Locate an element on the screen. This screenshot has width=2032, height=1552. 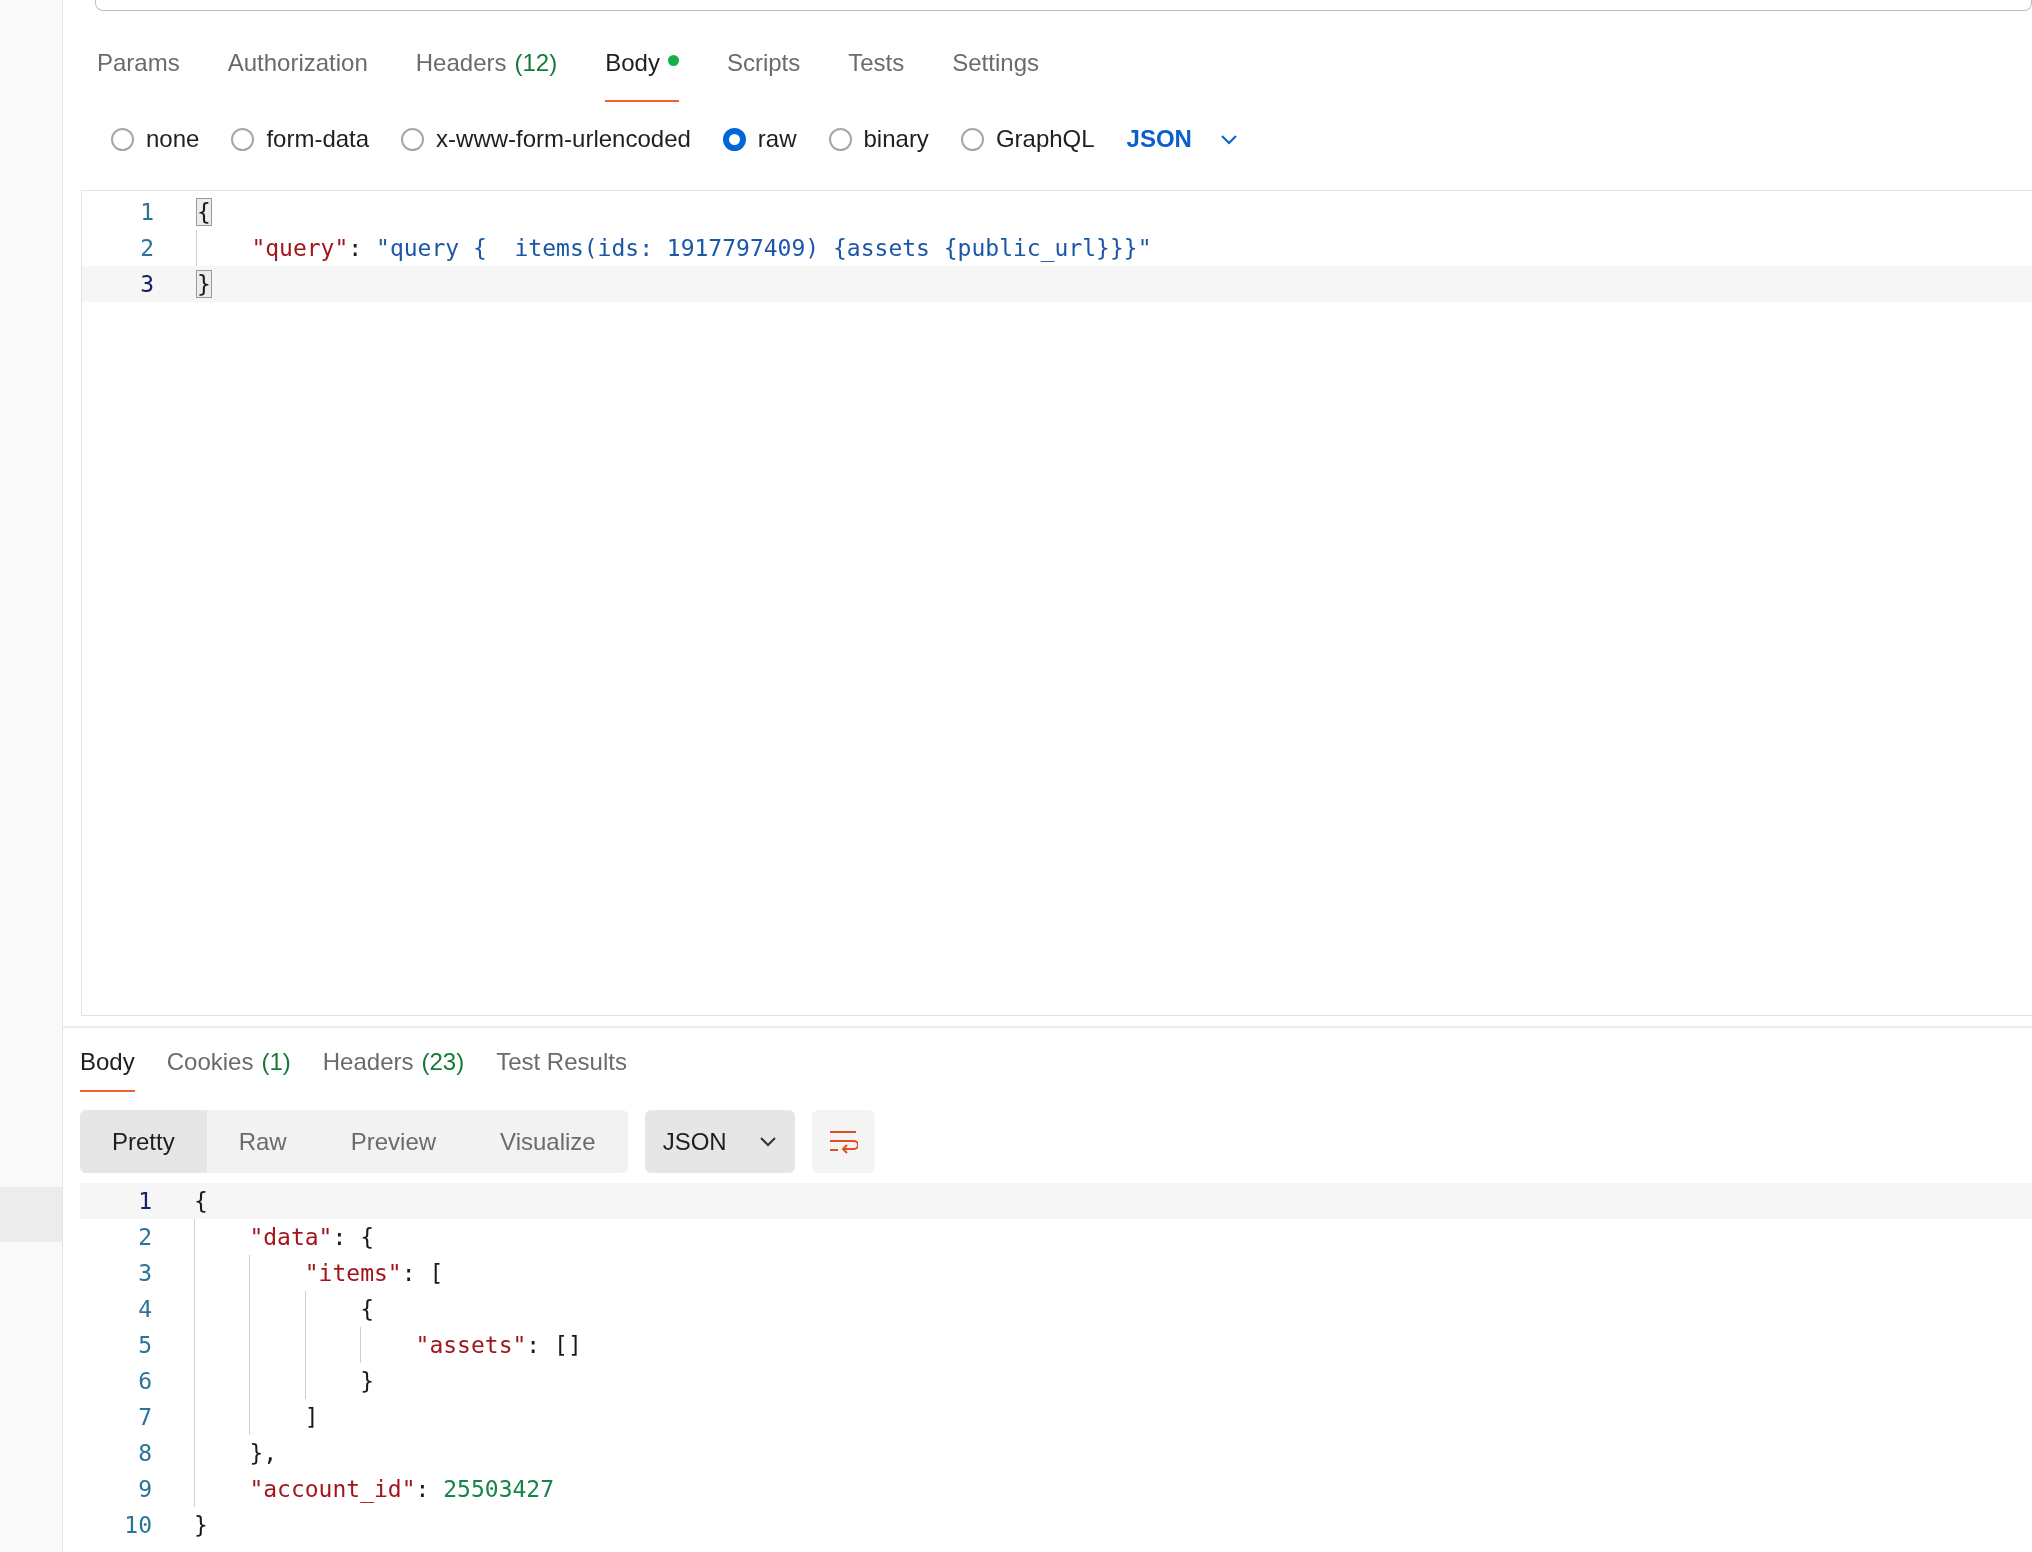
response-tab: Body is located at coordinates (107, 1068).